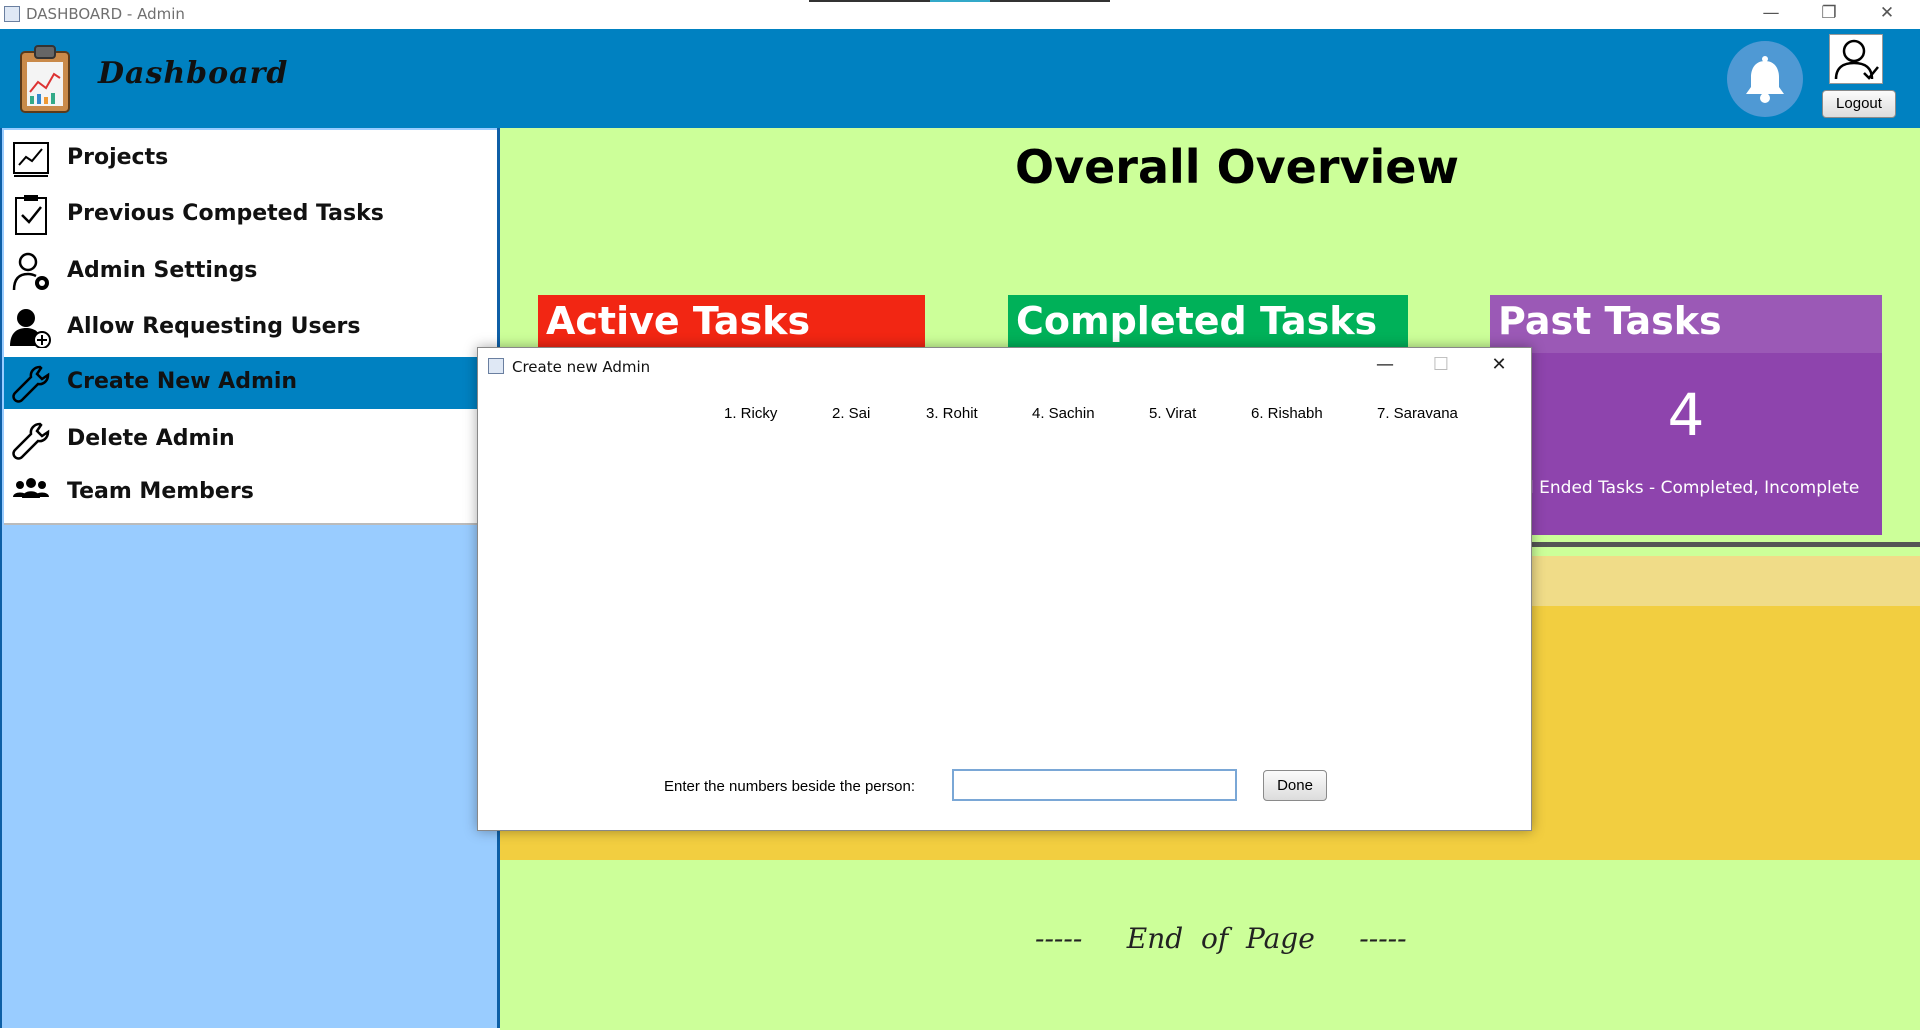 The image size is (1920, 1030). Describe the element at coordinates (105, 14) in the screenshot. I see `window-title: DASHBOARD - Admin` at that location.